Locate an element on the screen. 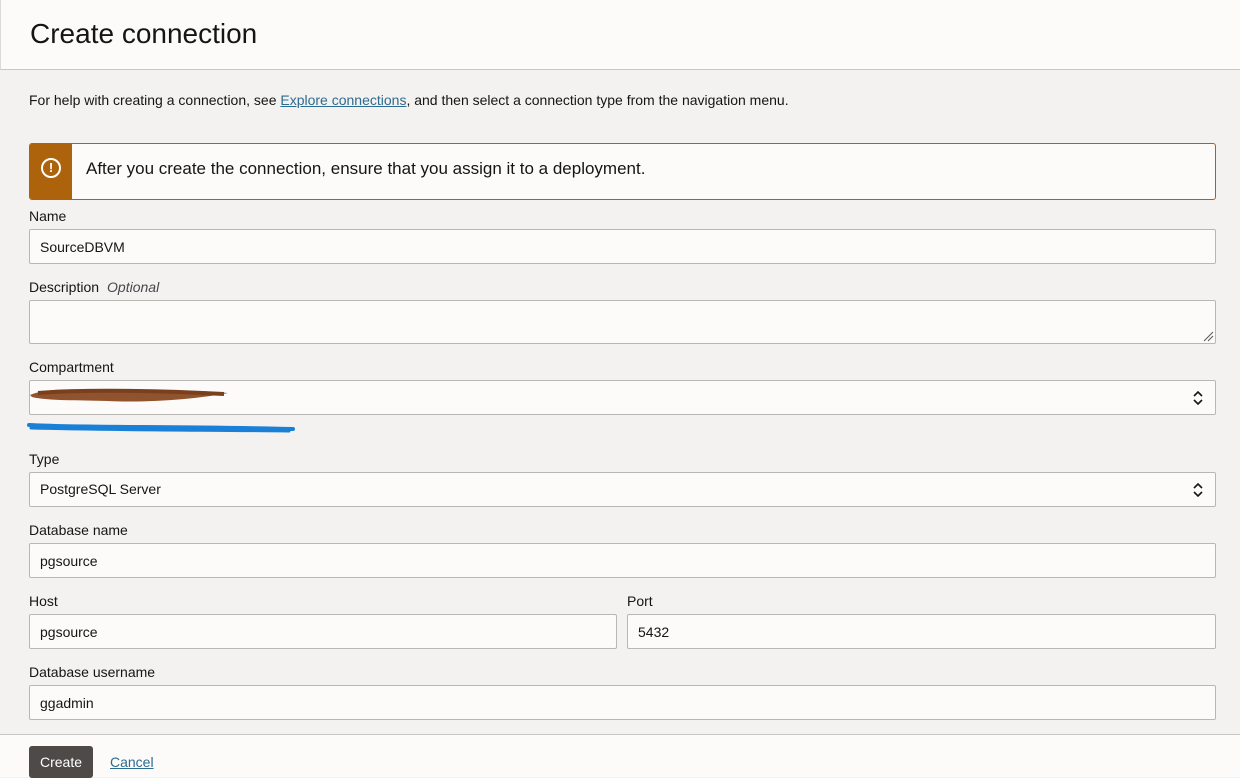 The height and width of the screenshot is (778, 1240). description-label-text: Description is located at coordinates (64, 287).